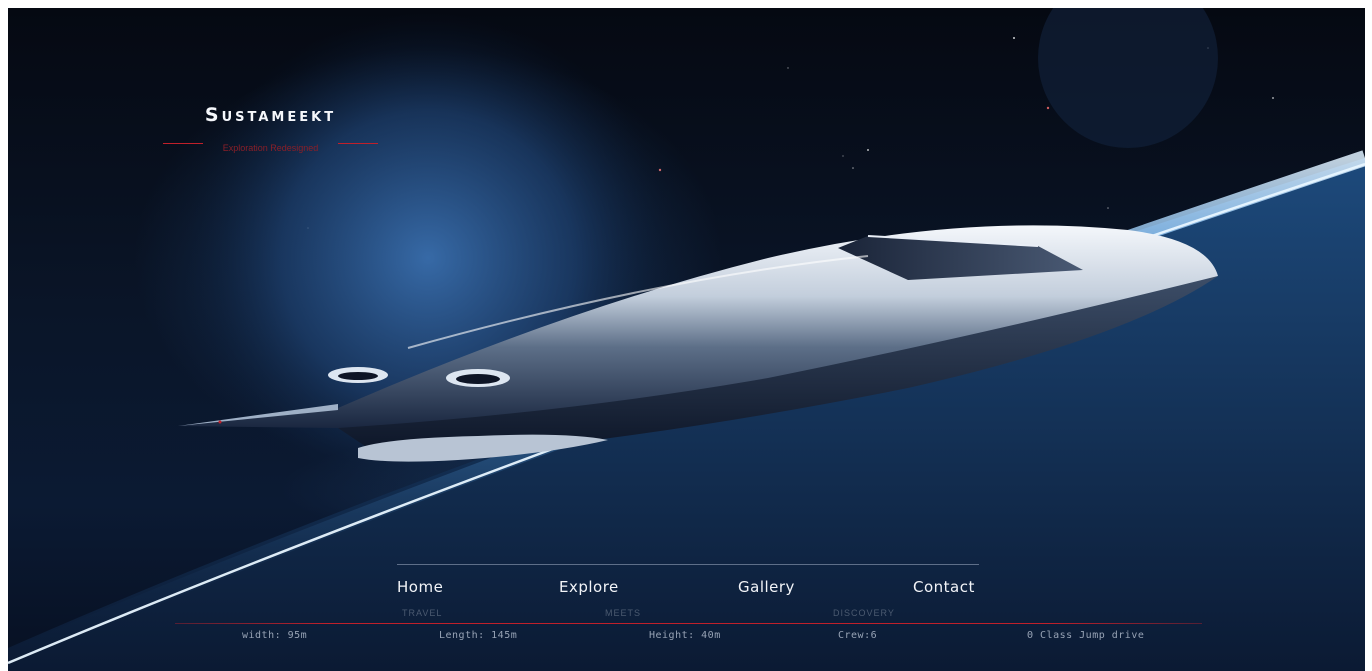 The width and height of the screenshot is (1372, 671). What do you see at coordinates (270, 115) in the screenshot?
I see `brand-title: Sustameekt` at bounding box center [270, 115].